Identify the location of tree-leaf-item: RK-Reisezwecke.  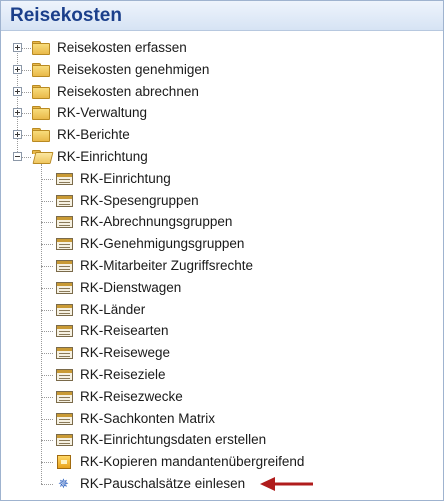
(222, 397).